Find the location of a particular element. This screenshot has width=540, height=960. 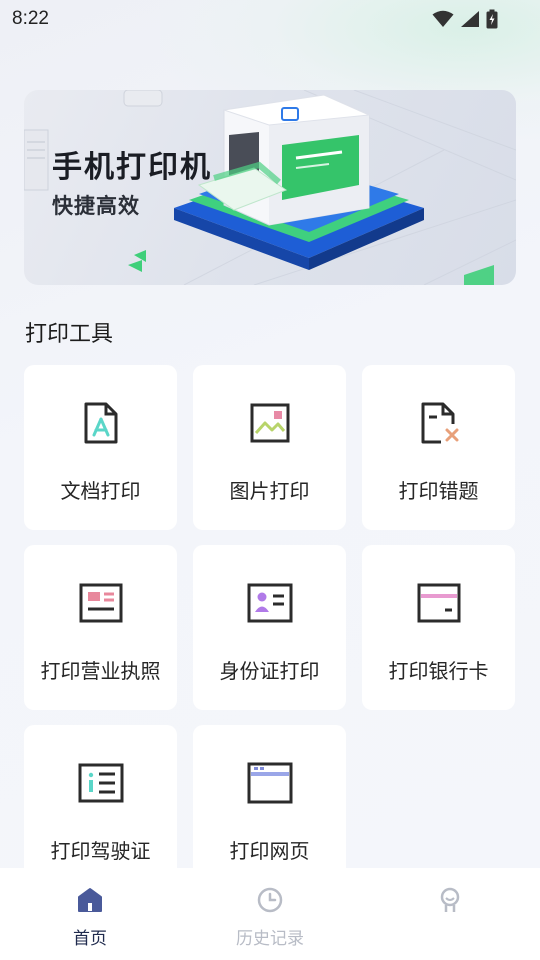

tool-label: 身份证打印 is located at coordinates (269, 671).